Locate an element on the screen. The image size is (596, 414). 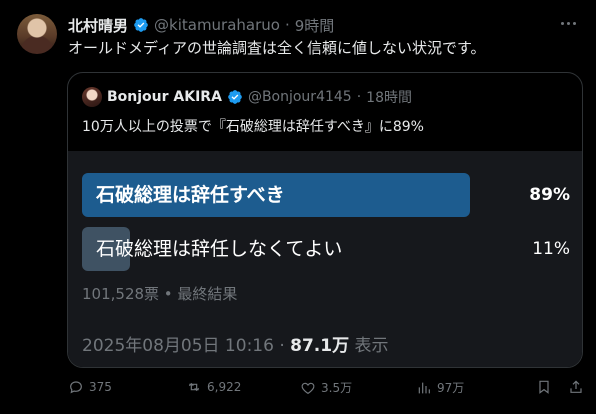
bookmark-icon is located at coordinates (544, 387).